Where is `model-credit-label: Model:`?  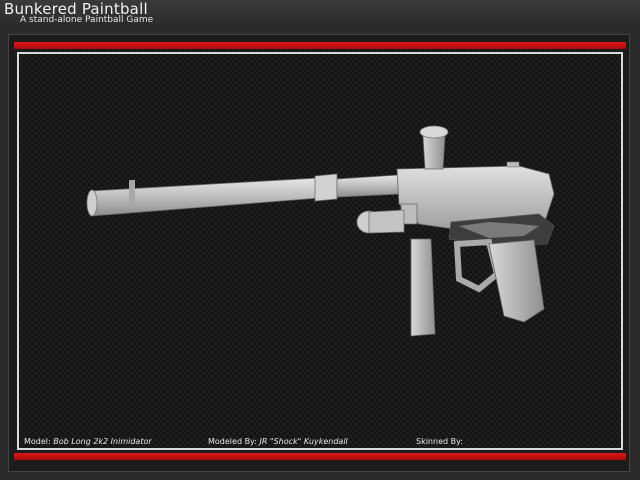 model-credit-label: Model: is located at coordinates (37, 441).